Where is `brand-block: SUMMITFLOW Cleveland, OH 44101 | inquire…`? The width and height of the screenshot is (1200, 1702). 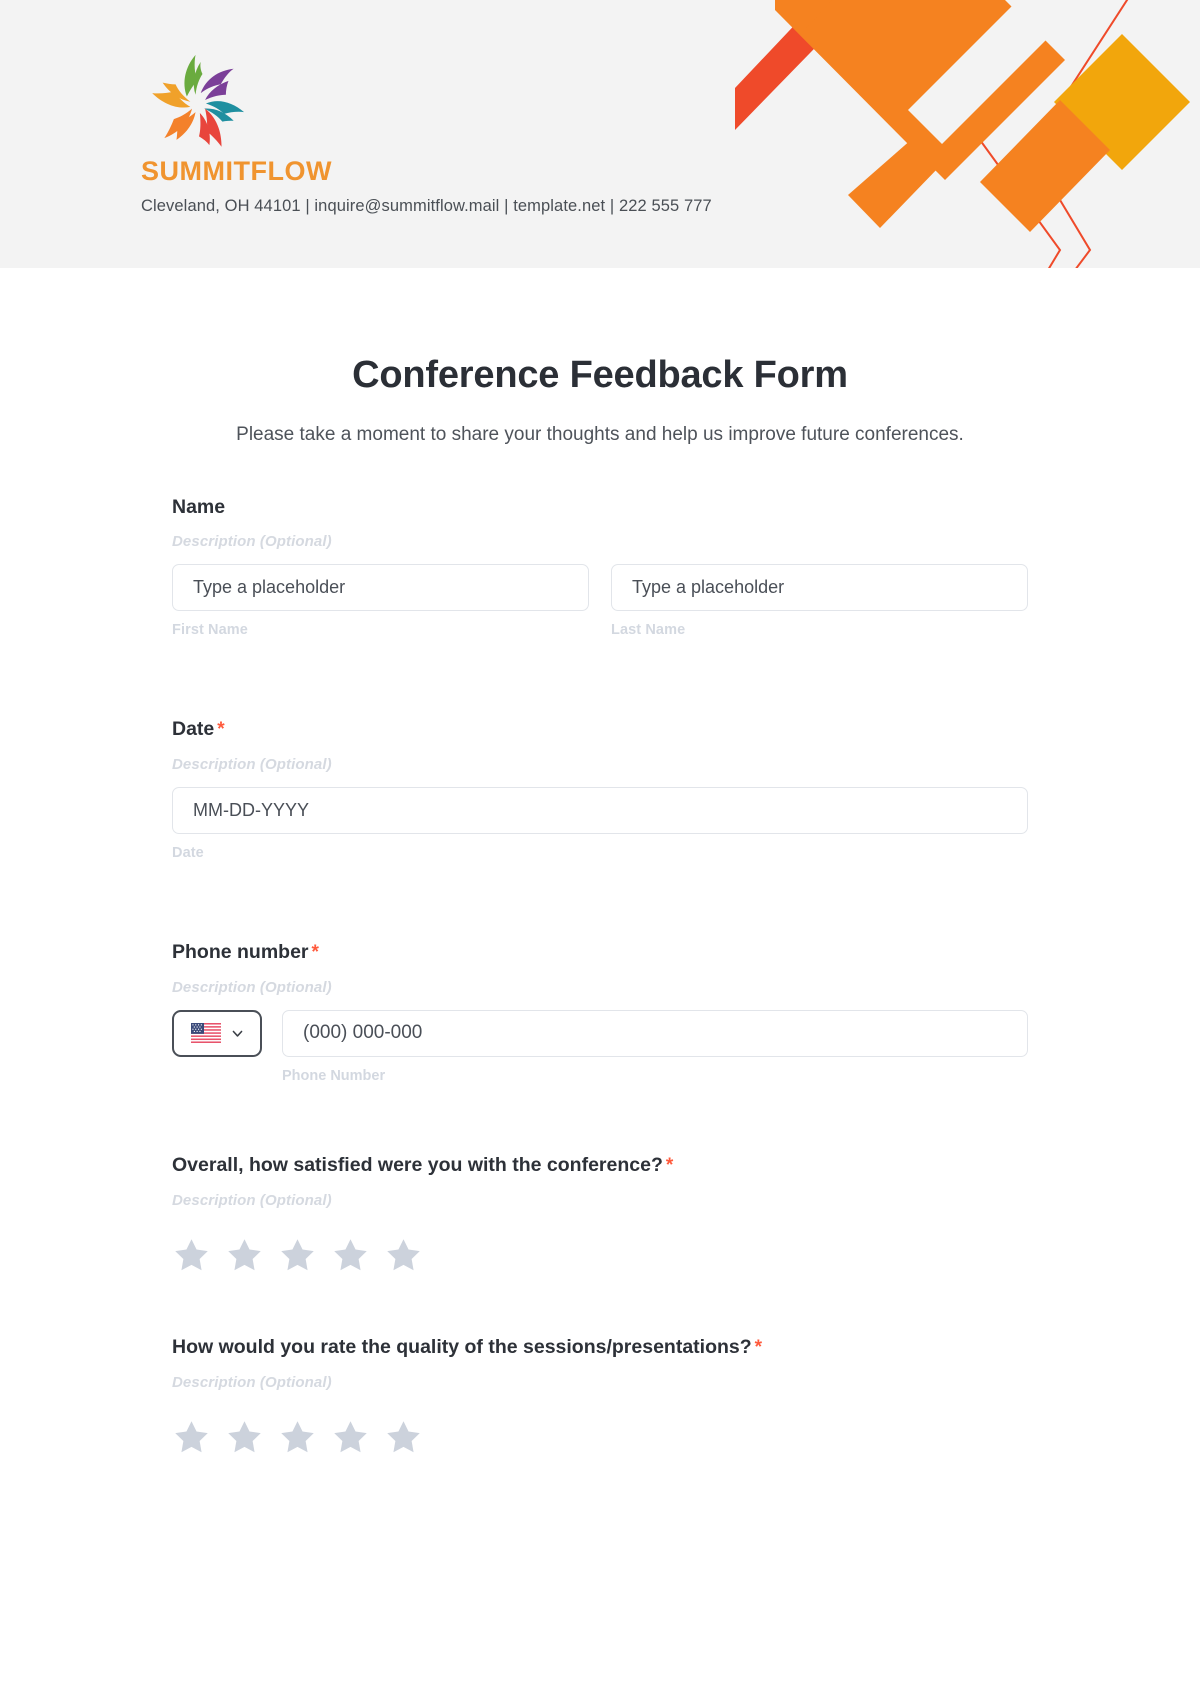 brand-block: SUMMITFLOW Cleveland, OH 44101 | inquire… is located at coordinates (461, 132).